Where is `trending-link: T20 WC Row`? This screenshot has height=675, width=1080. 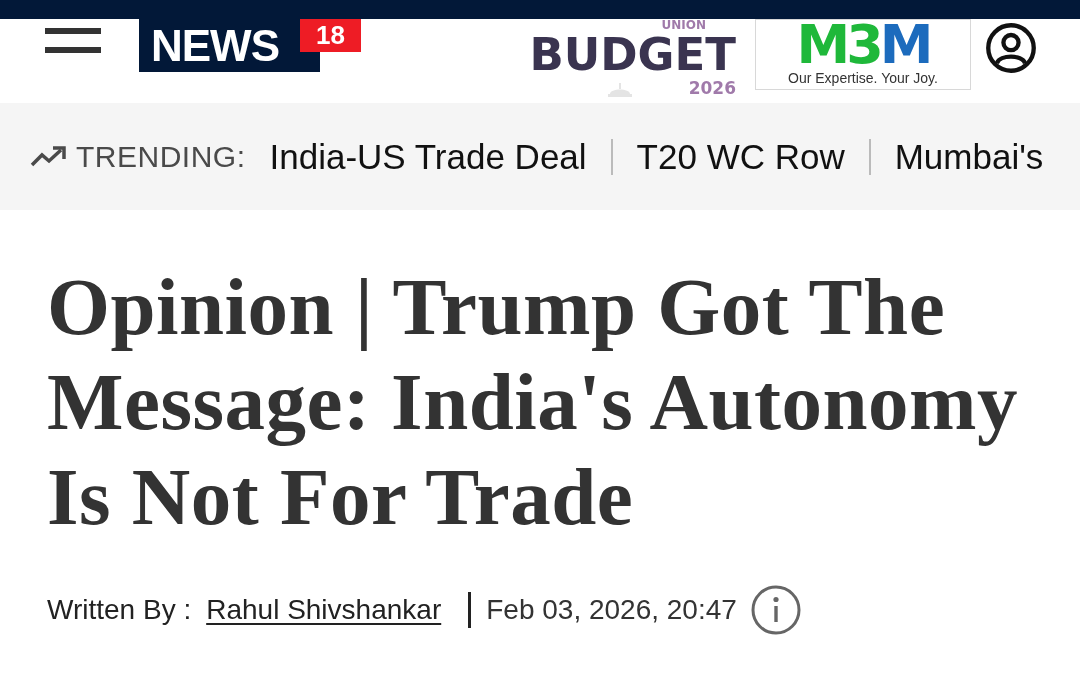
trending-link: T20 WC Row is located at coordinates (740, 156).